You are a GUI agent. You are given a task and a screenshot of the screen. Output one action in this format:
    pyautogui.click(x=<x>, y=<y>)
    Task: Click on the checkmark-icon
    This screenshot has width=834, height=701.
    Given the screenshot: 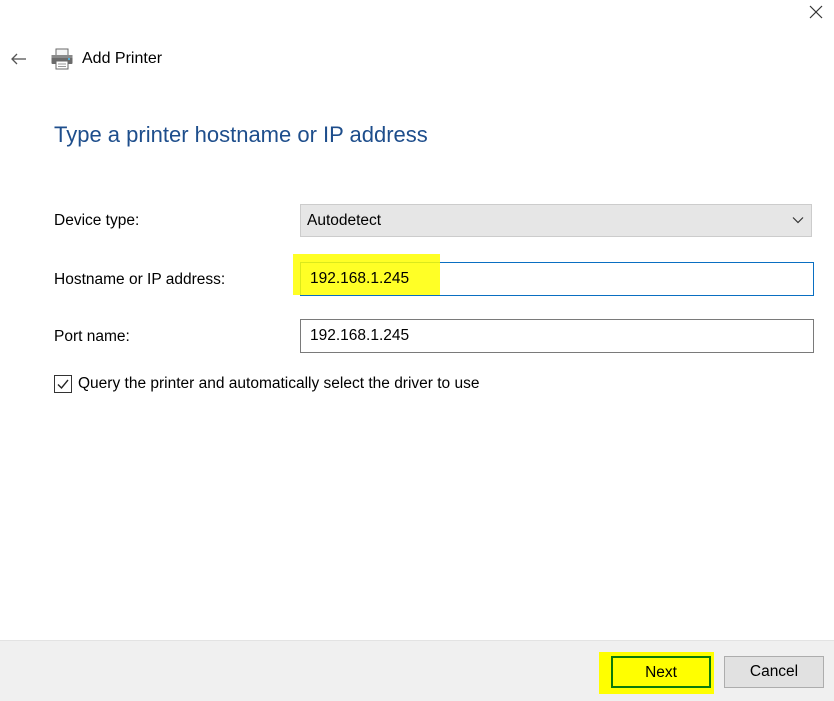 What is the action you would take?
    pyautogui.click(x=63, y=384)
    